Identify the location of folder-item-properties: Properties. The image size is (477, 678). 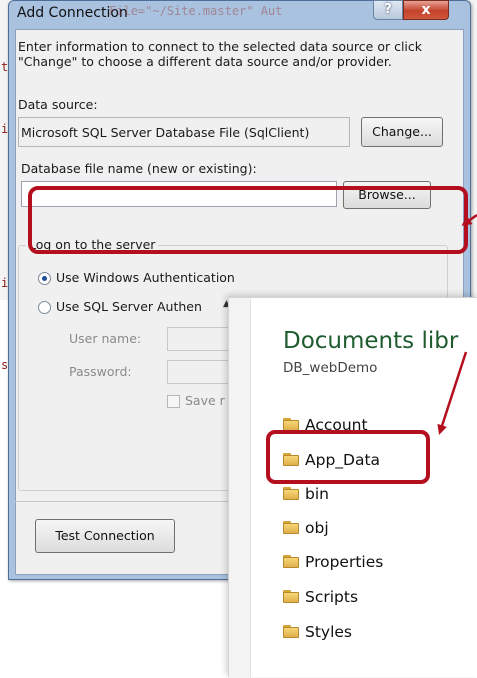
(375, 563).